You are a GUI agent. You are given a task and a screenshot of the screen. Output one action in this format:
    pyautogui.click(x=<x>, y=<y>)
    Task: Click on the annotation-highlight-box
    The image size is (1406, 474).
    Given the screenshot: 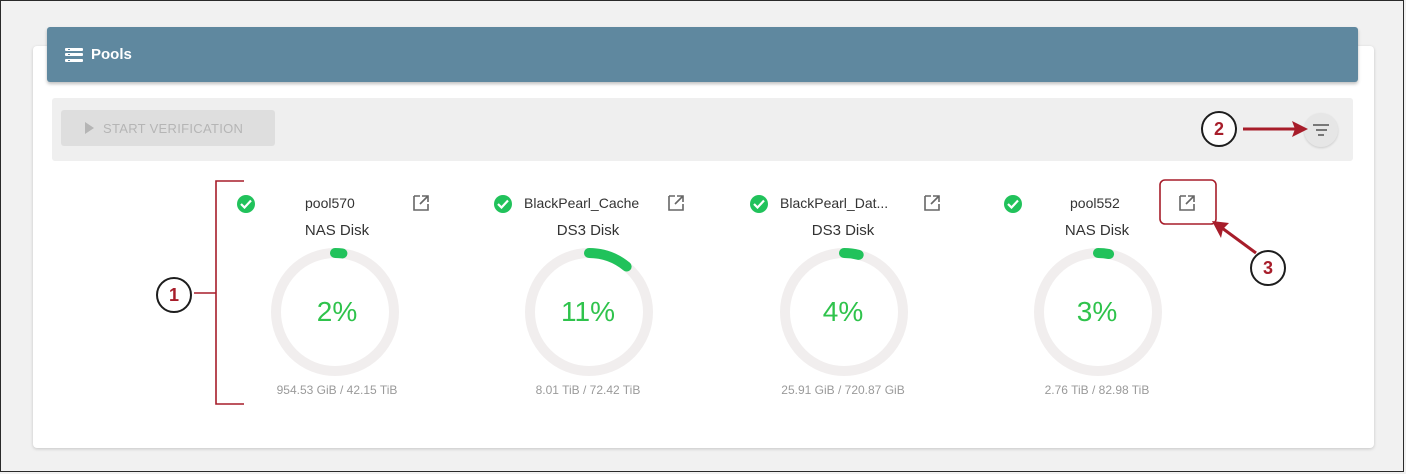 What is the action you would take?
    pyautogui.click(x=1188, y=202)
    